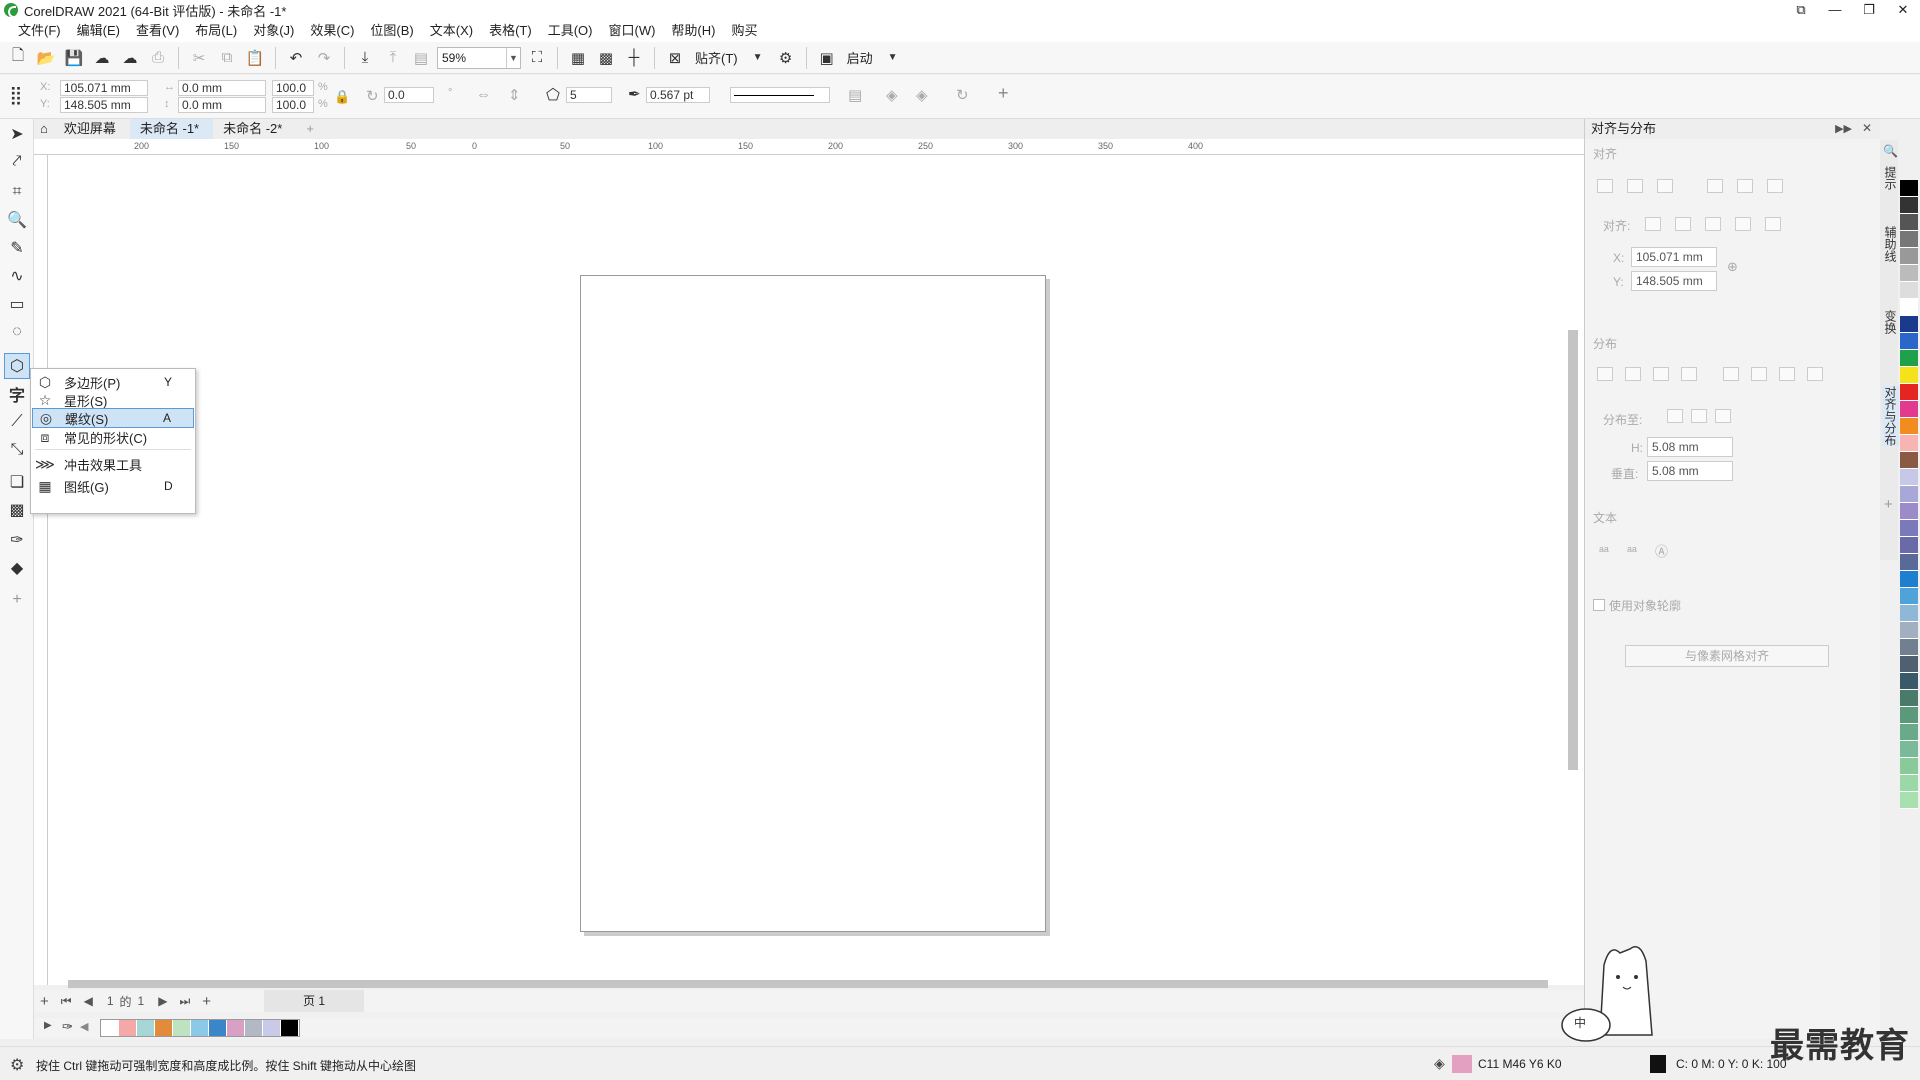 Image resolution: width=1920 pixels, height=1080 pixels. What do you see at coordinates (1604, 550) in the screenshot?
I see `text-baseline-icon: ᵃᵃ` at bounding box center [1604, 550].